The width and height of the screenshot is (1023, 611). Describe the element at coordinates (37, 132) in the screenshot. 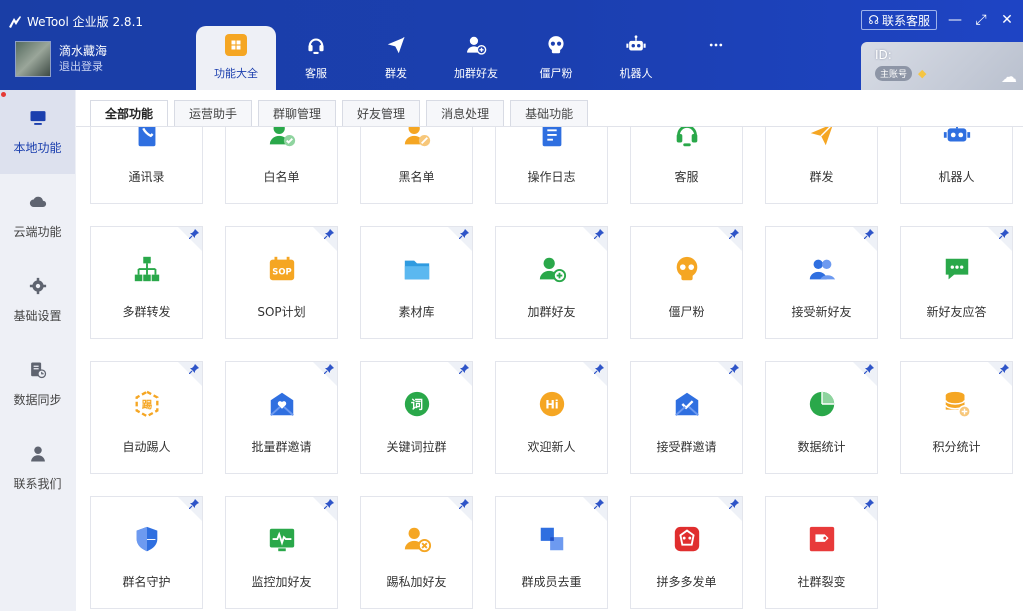

I see `sidebar-item-1: 本地功能` at that location.